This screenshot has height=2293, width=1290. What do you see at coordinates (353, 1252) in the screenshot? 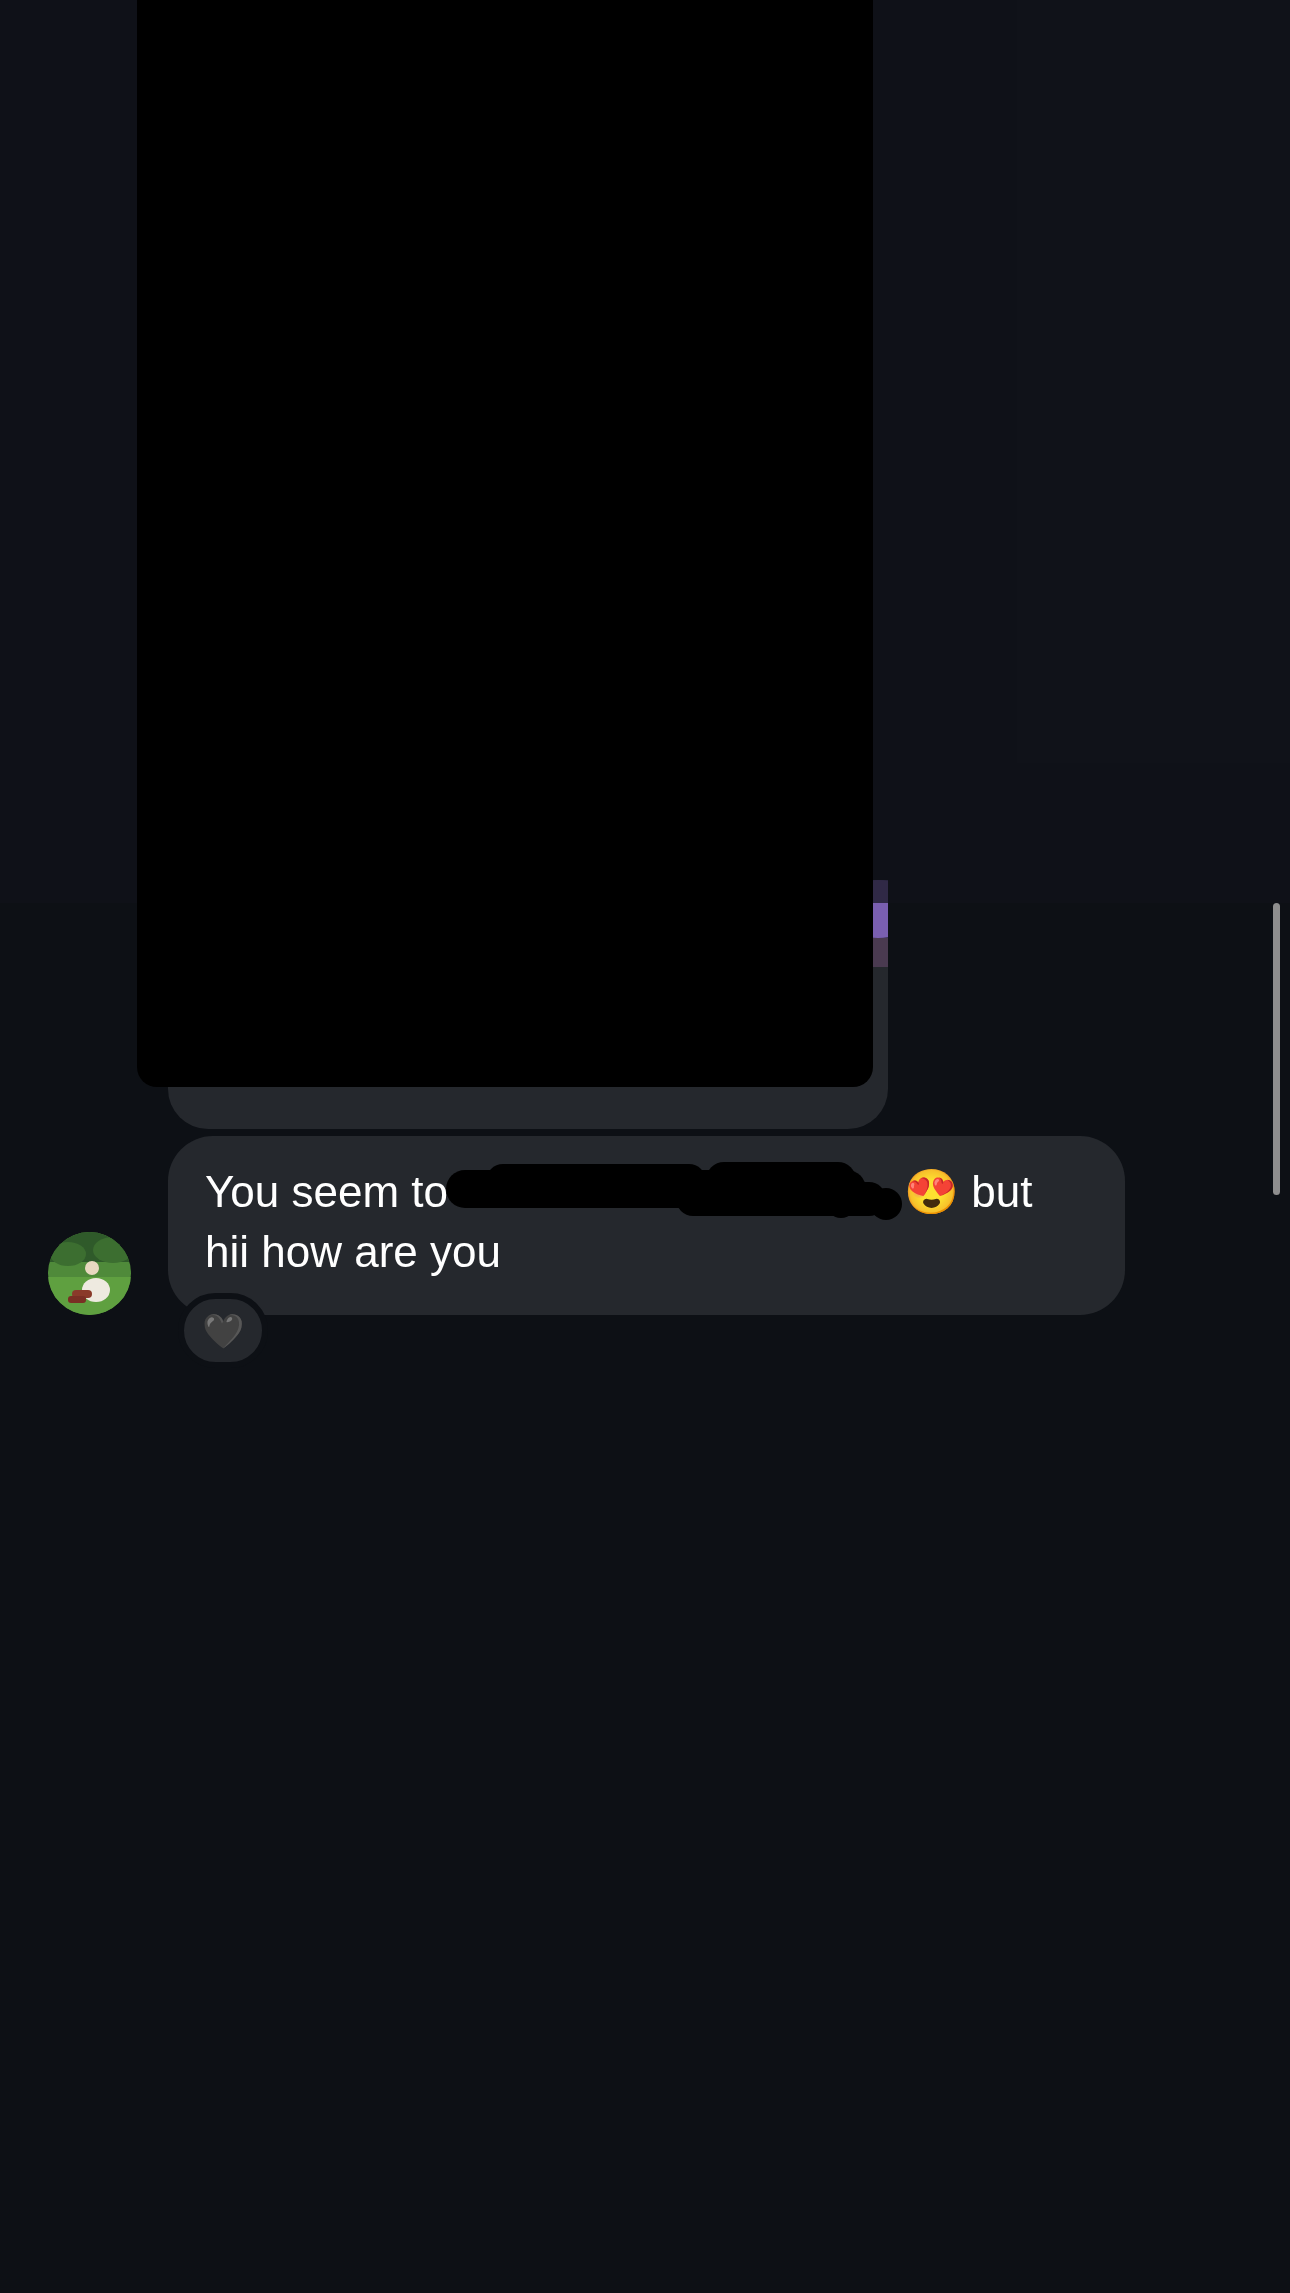
I see `message-text: hii how are you` at bounding box center [353, 1252].